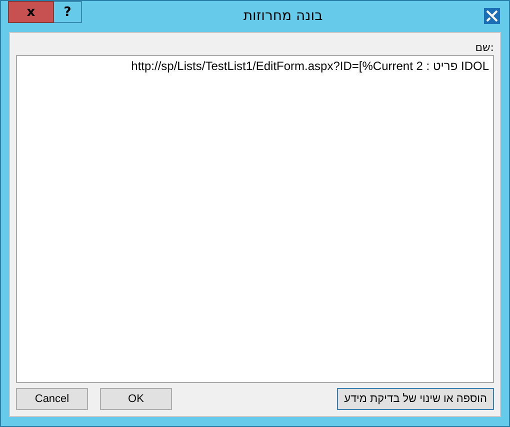  I want to click on window-title: בונה מחרוזות, so click(283, 16).